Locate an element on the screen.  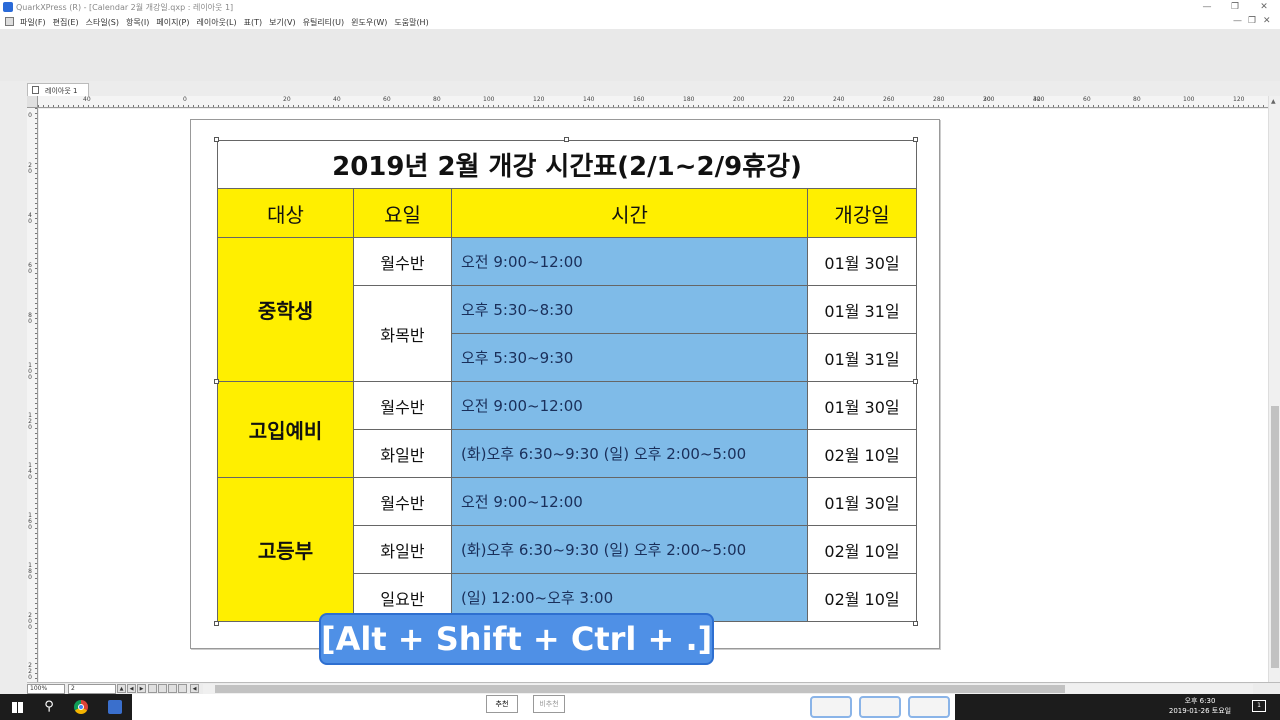
view-mode-icon is located at coordinates (182, 688).